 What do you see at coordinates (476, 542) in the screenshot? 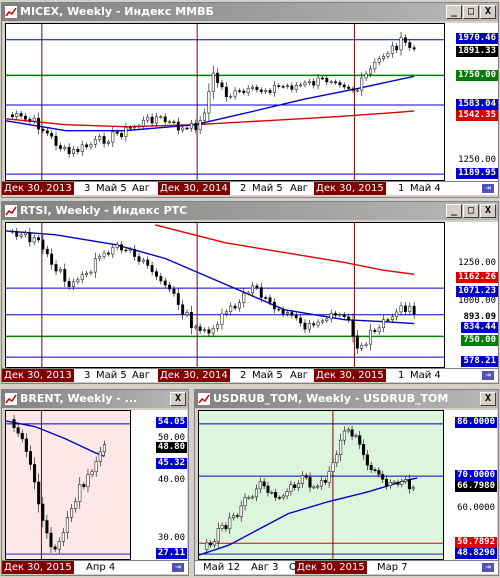
I see `usdrub-level-50: 50.7892` at bounding box center [476, 542].